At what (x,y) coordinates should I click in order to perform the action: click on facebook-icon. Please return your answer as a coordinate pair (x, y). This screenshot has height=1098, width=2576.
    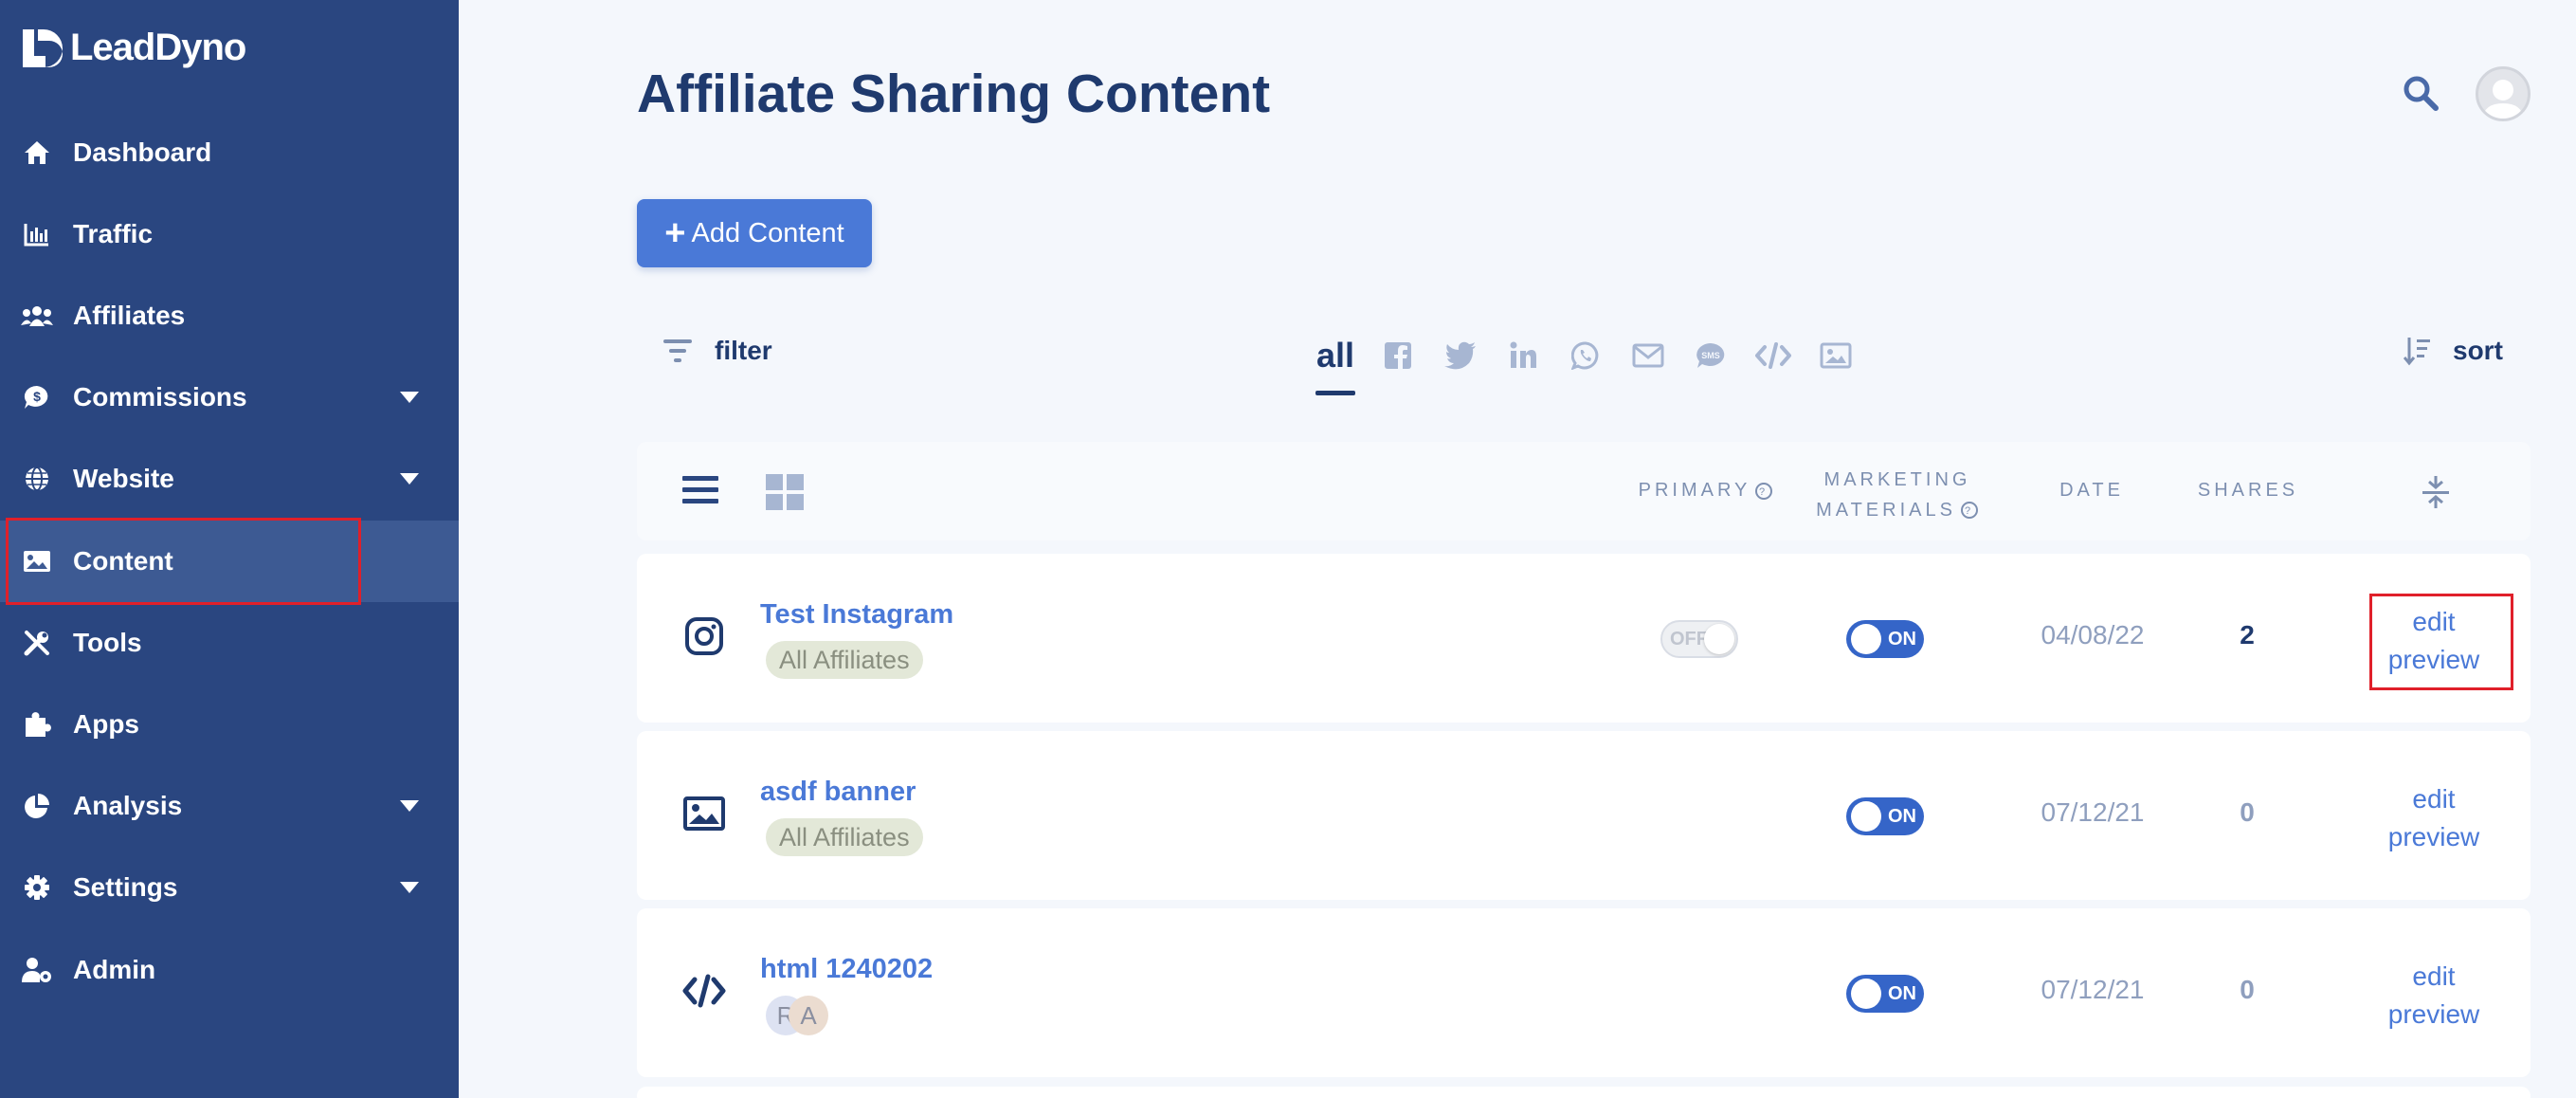
    Looking at the image, I should click on (1398, 356).